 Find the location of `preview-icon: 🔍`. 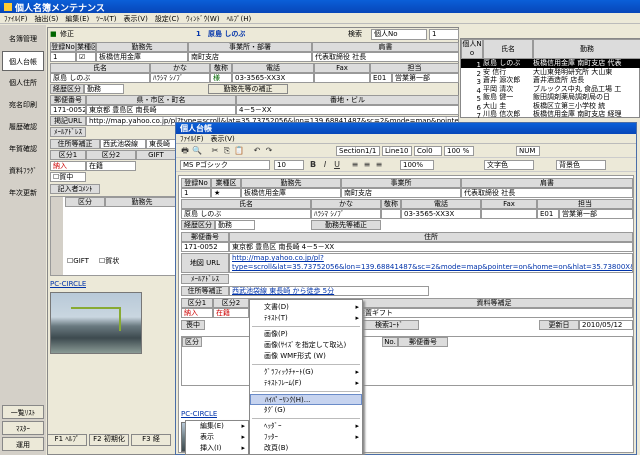

preview-icon: 🔍 is located at coordinates (197, 151).